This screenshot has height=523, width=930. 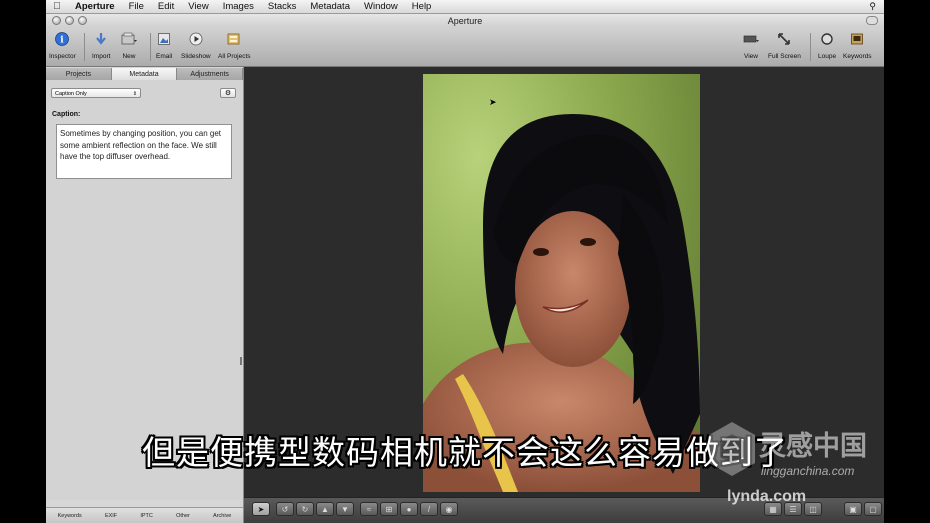 I want to click on slideshow-label: Slideshow, so click(x=196, y=56).